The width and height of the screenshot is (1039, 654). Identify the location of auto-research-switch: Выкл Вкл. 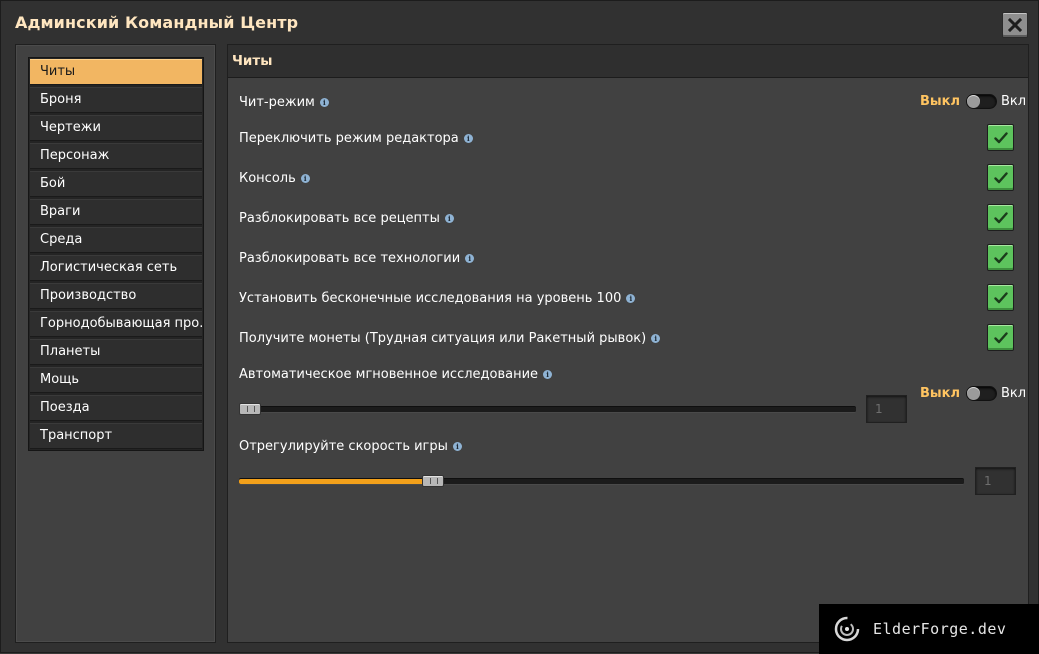
(973, 393).